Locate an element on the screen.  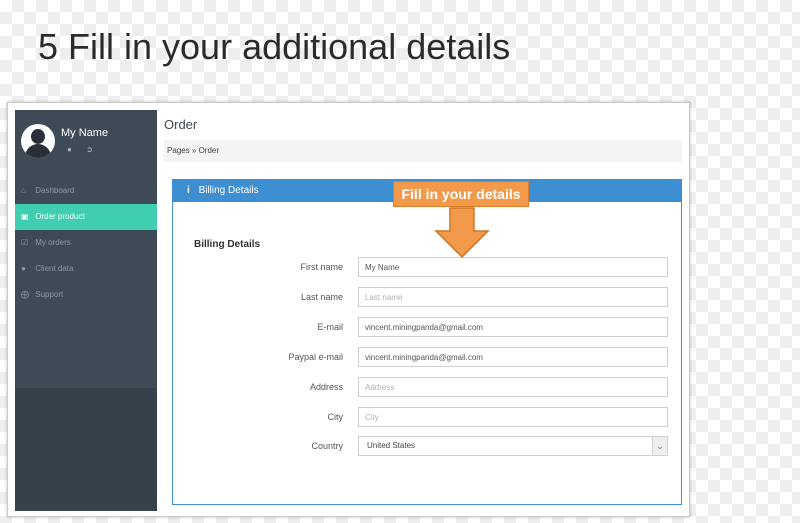
sidebar-footer-area is located at coordinates (86, 449).